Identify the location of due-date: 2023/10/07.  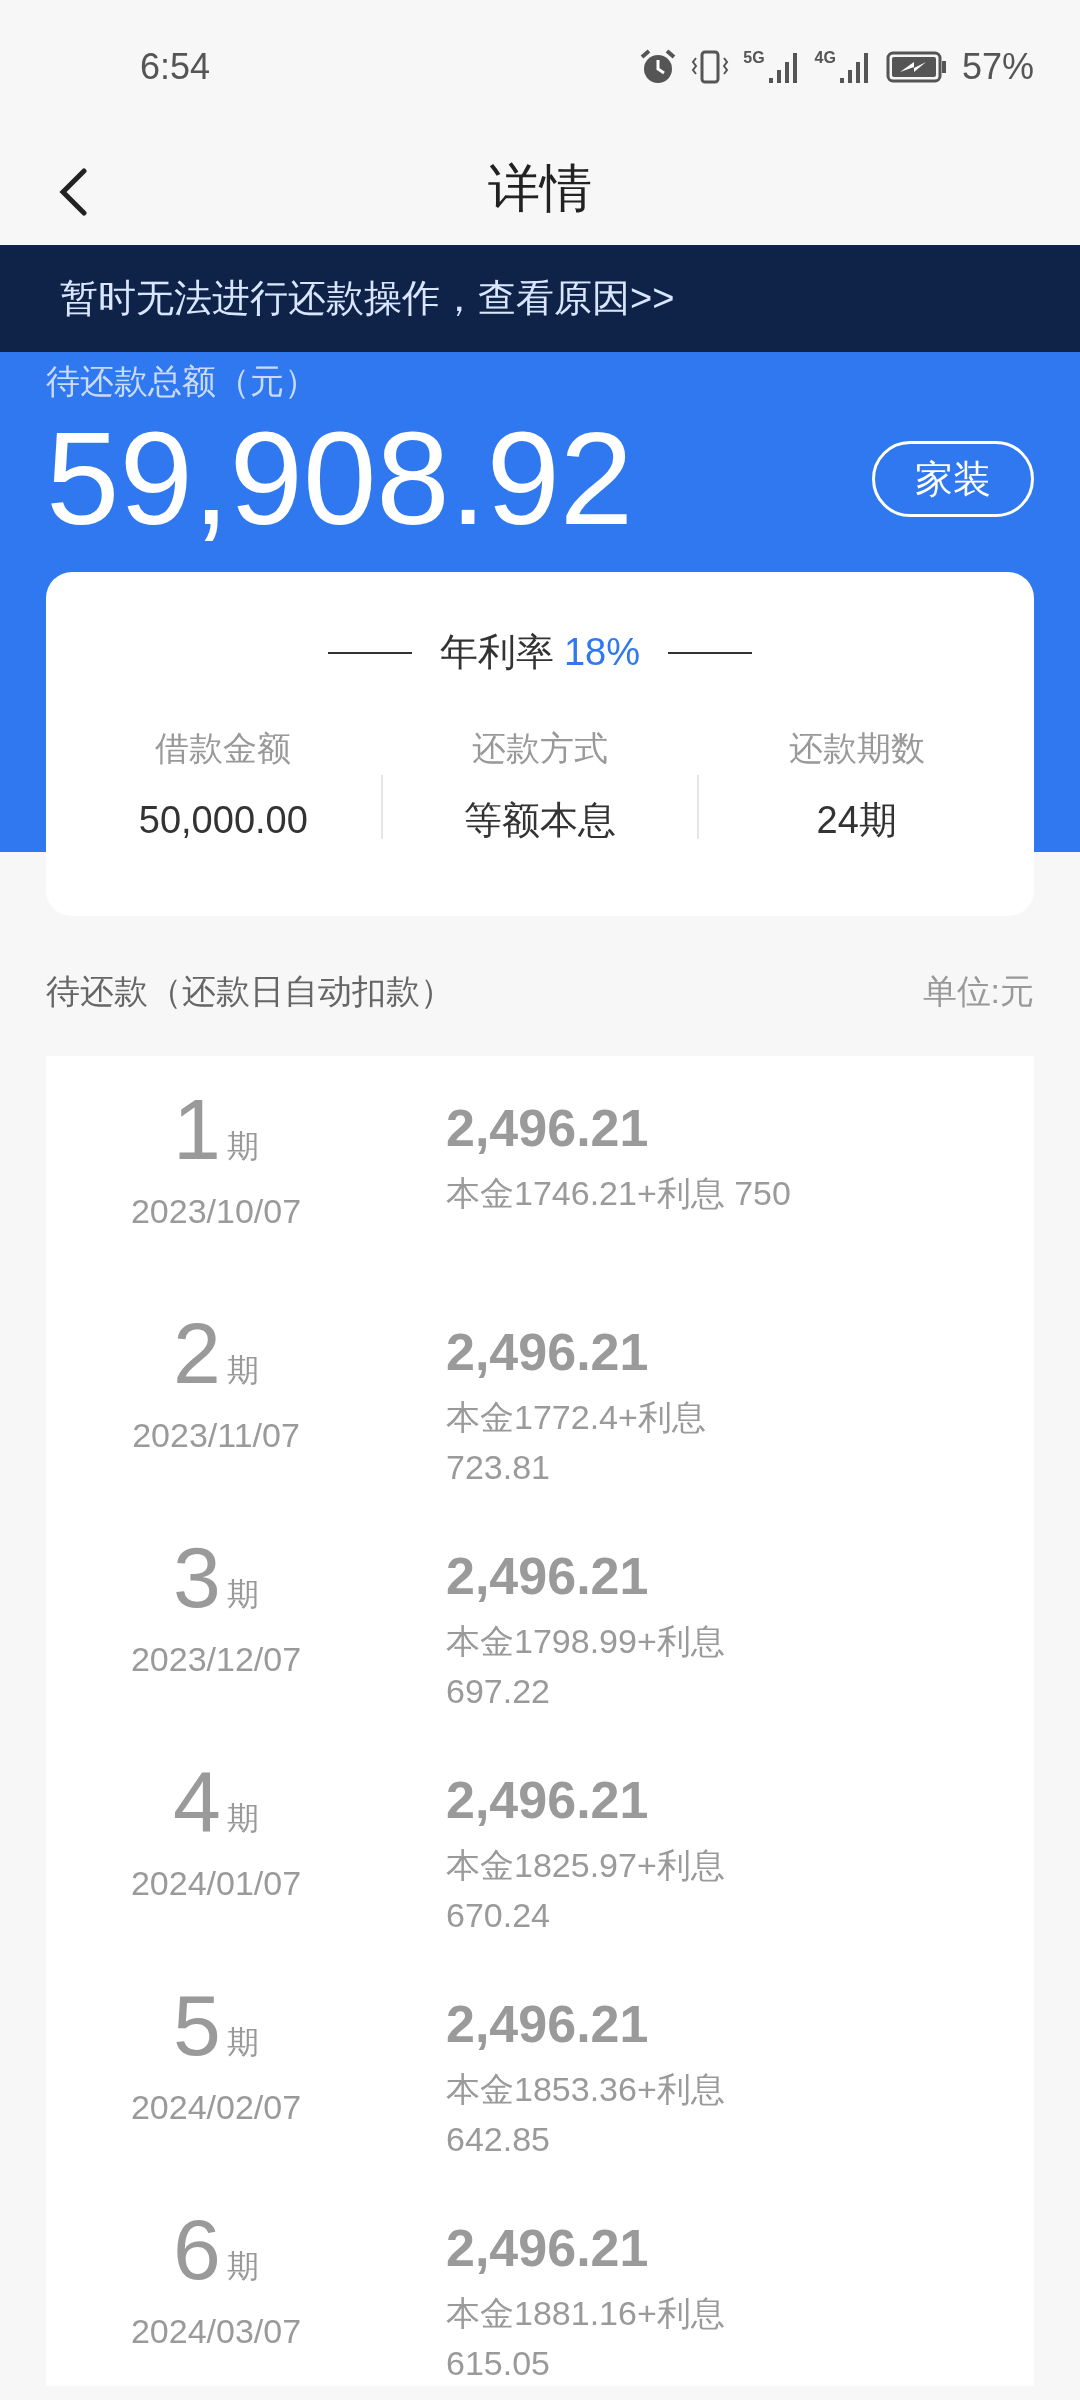
(216, 1211).